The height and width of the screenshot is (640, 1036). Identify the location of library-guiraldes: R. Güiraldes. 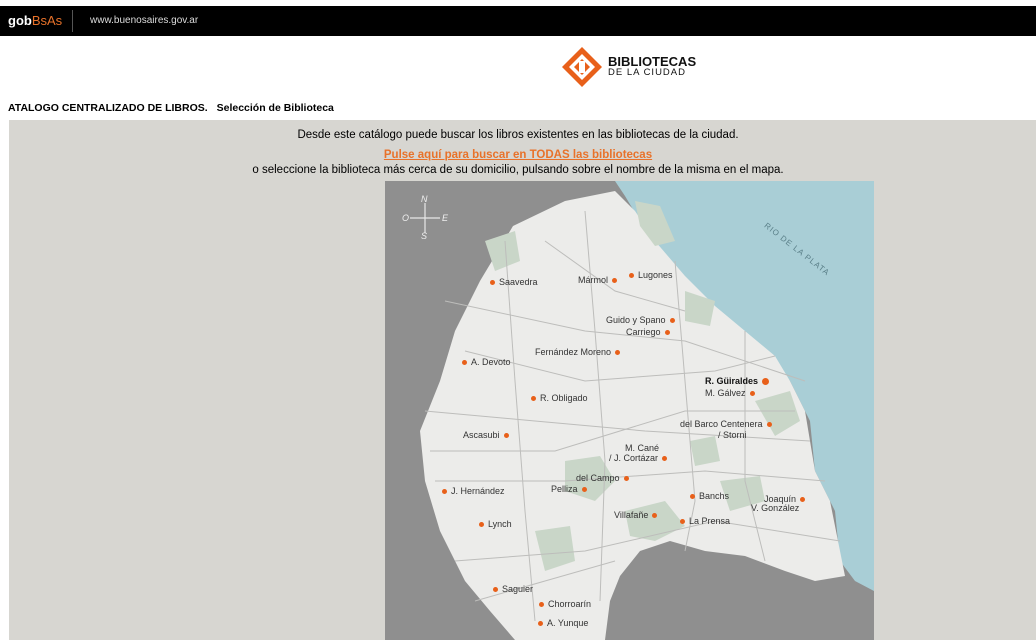
(739, 381).